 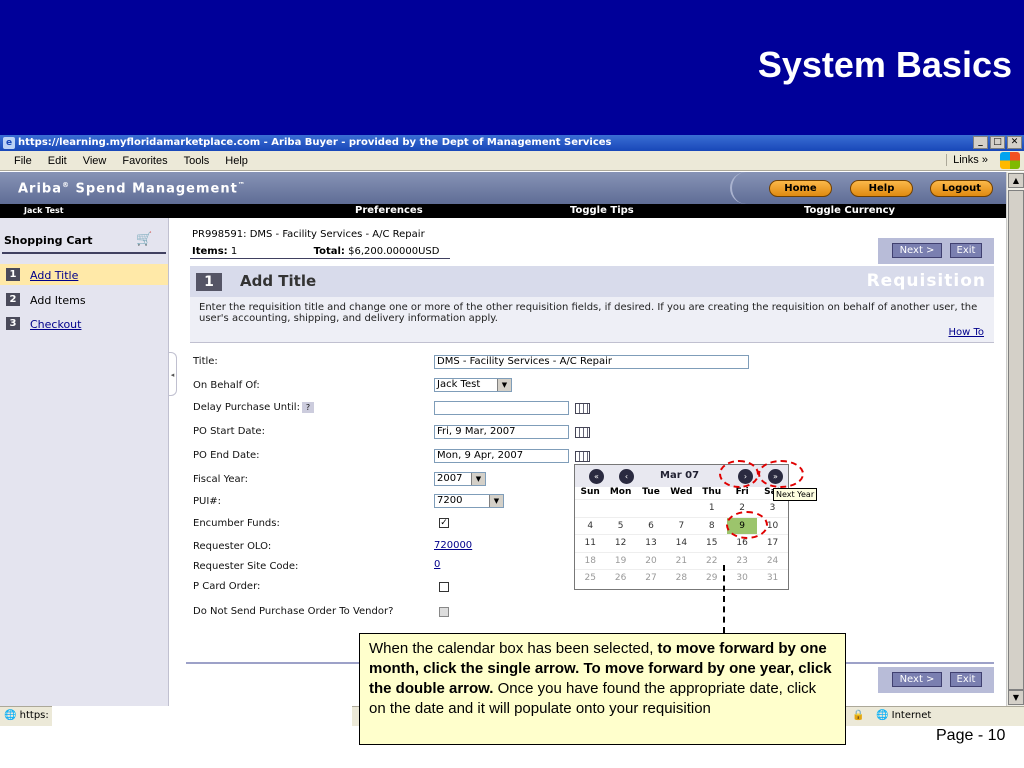 I want to click on calendar-day: 5, so click(x=620, y=526).